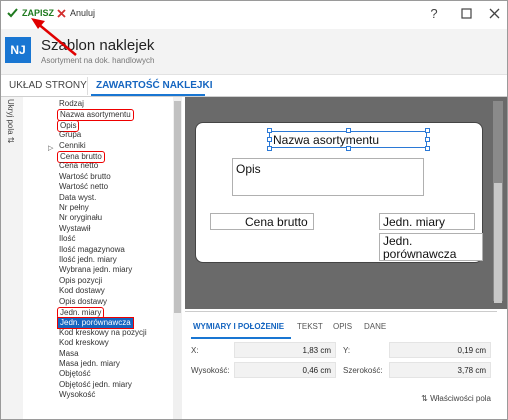 This screenshot has height=420, width=508. What do you see at coordinates (80, 218) in the screenshot?
I see `field-list-item: Nr oryginału` at bounding box center [80, 218].